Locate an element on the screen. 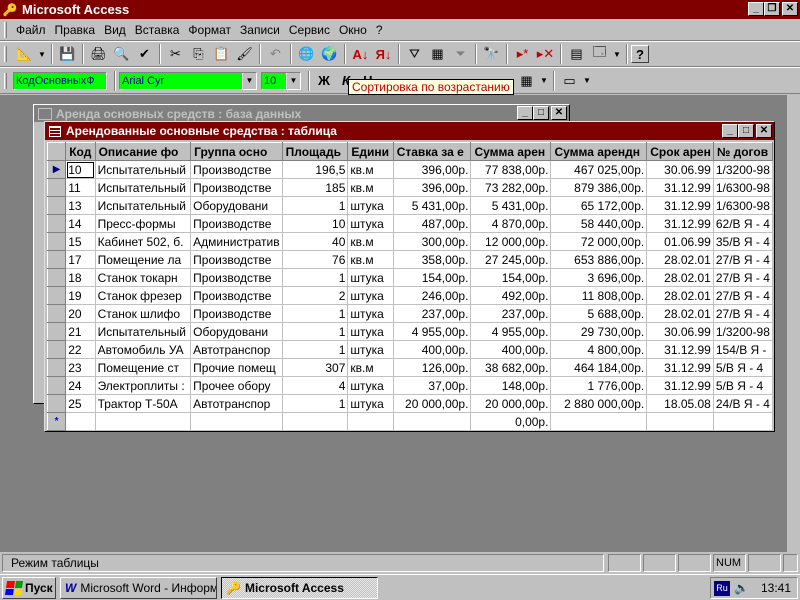 Image resolution: width=800 pixels, height=600 pixels. new-object-dropdown-icon: ▼ is located at coordinates (617, 54).